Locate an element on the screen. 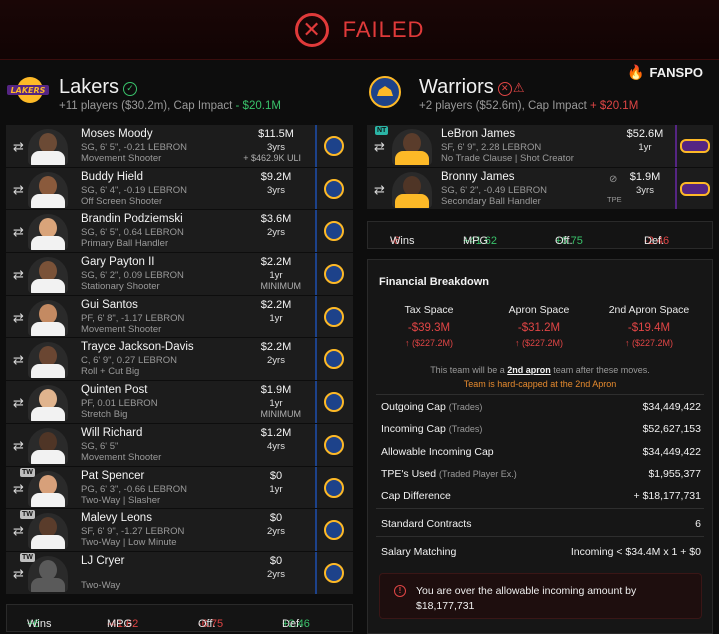 This screenshot has height=634, width=719. def-label: Def. is located at coordinates (654, 241).